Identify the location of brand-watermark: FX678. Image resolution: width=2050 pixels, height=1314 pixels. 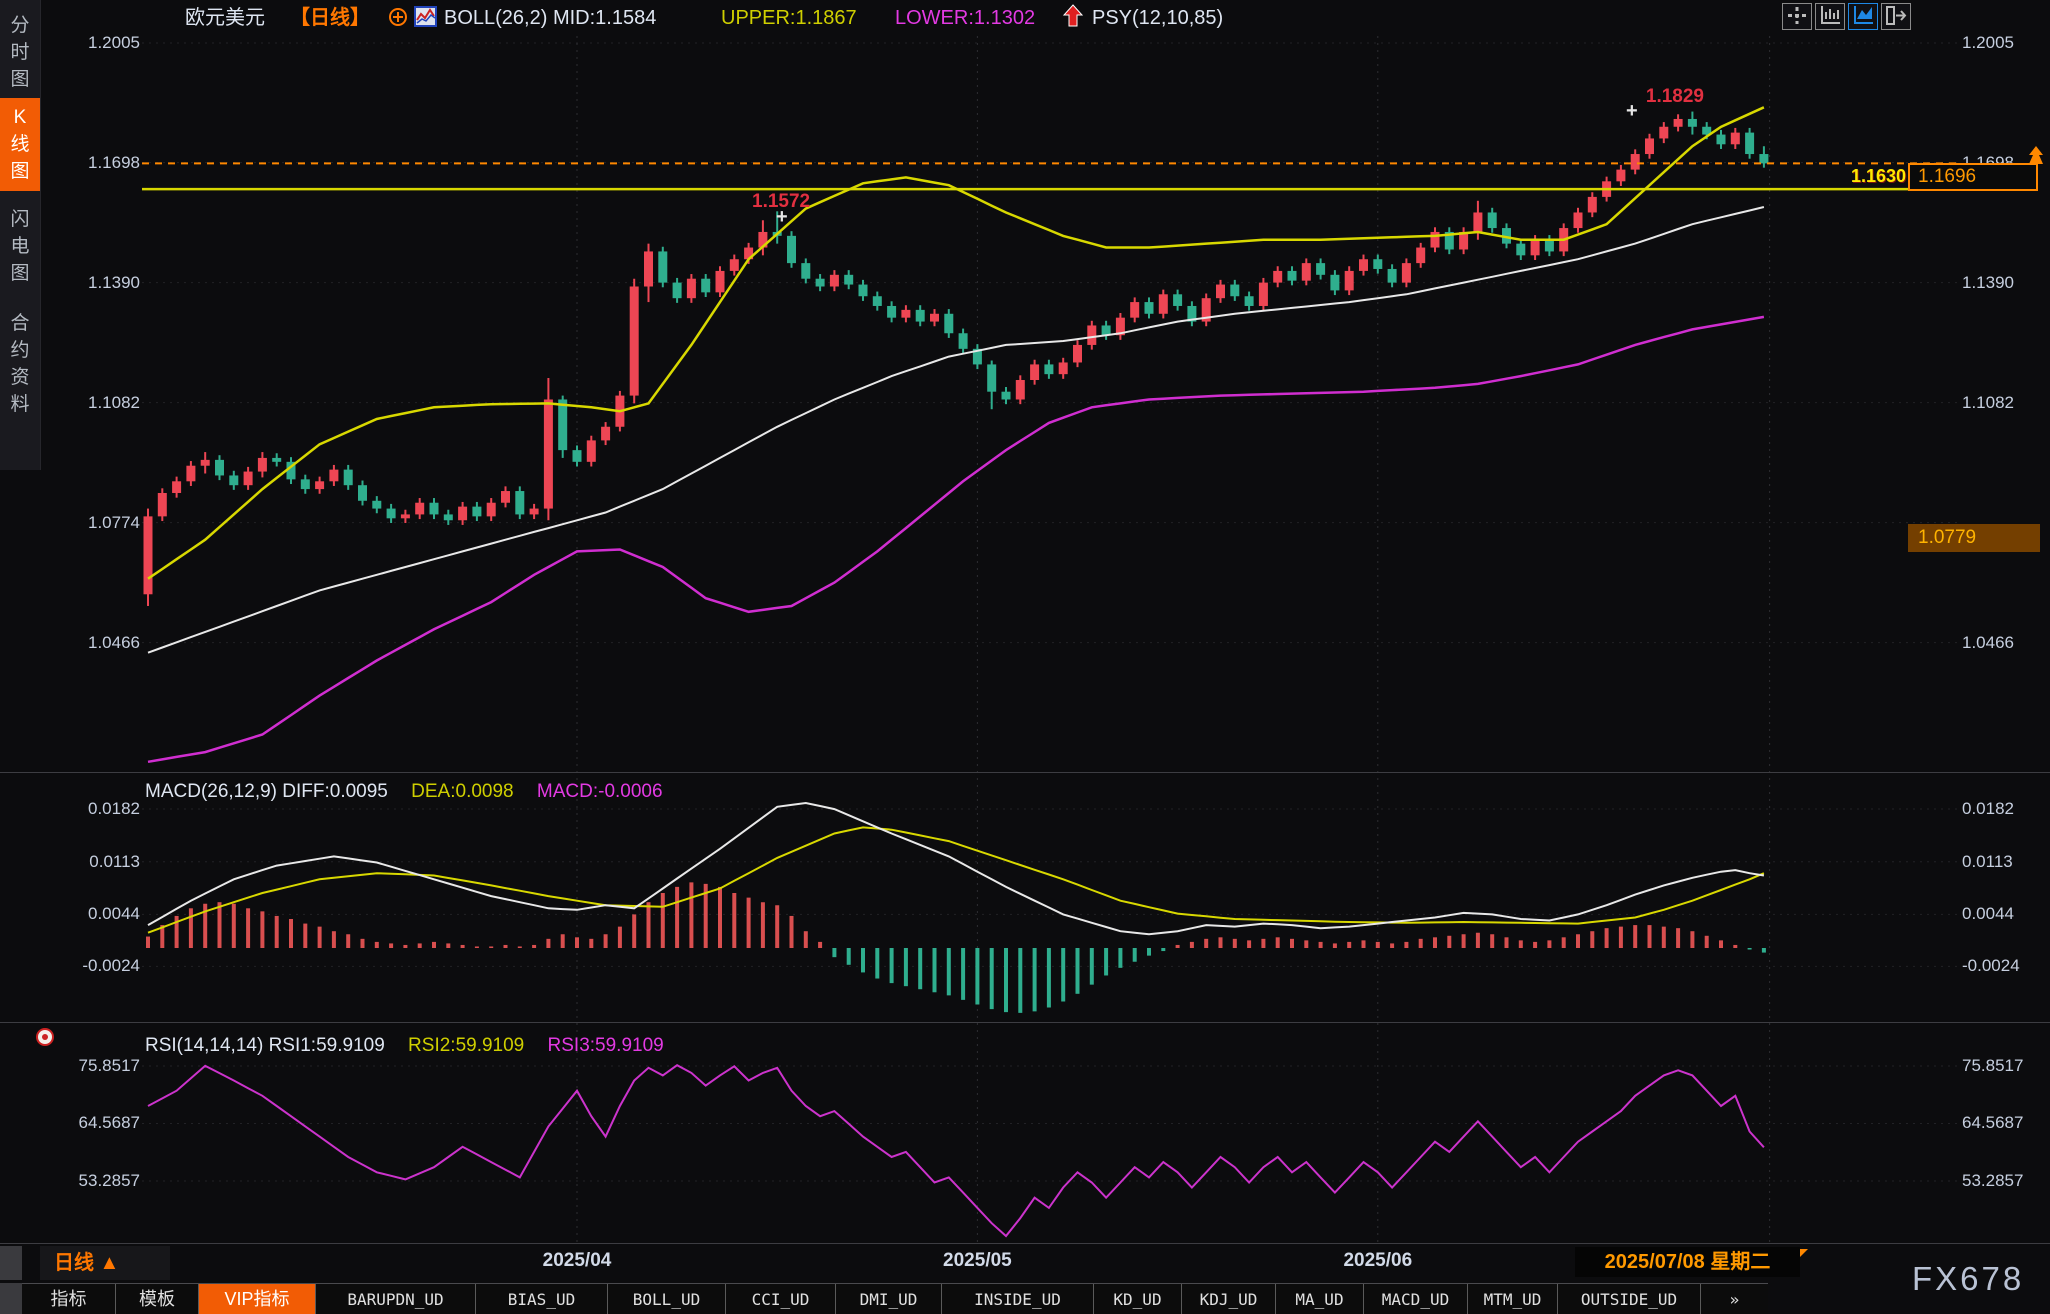
(1968, 1278).